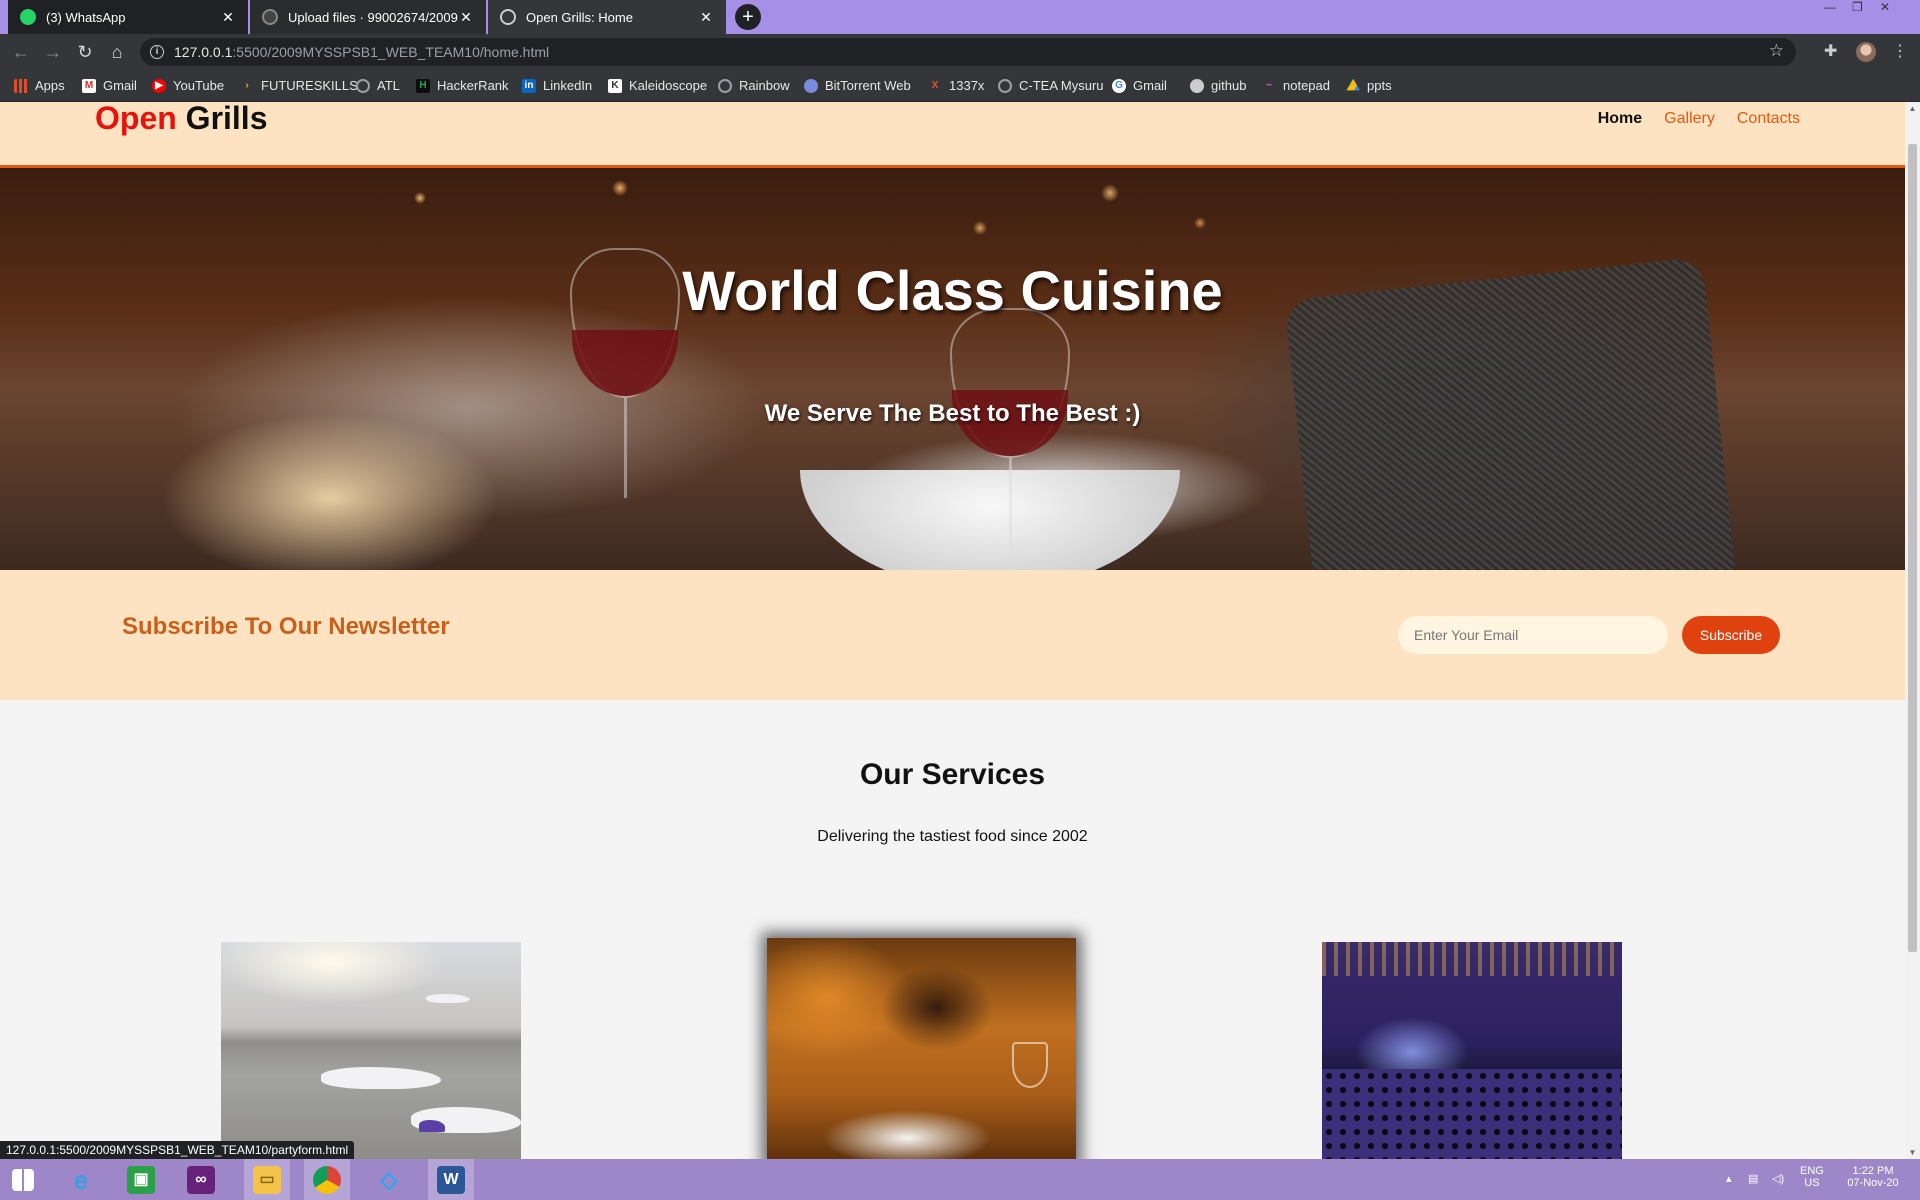  Describe the element at coordinates (1866, 52) in the screenshot. I see `profile-avatar` at that location.